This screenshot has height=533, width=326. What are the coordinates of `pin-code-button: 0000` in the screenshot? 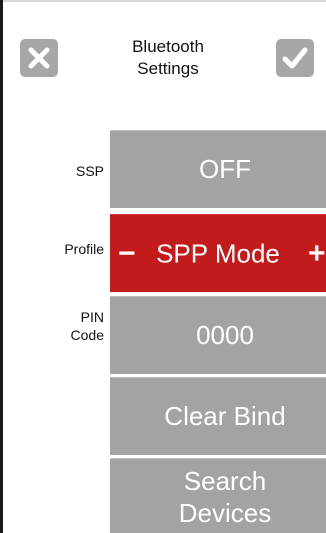 It's located at (218, 335).